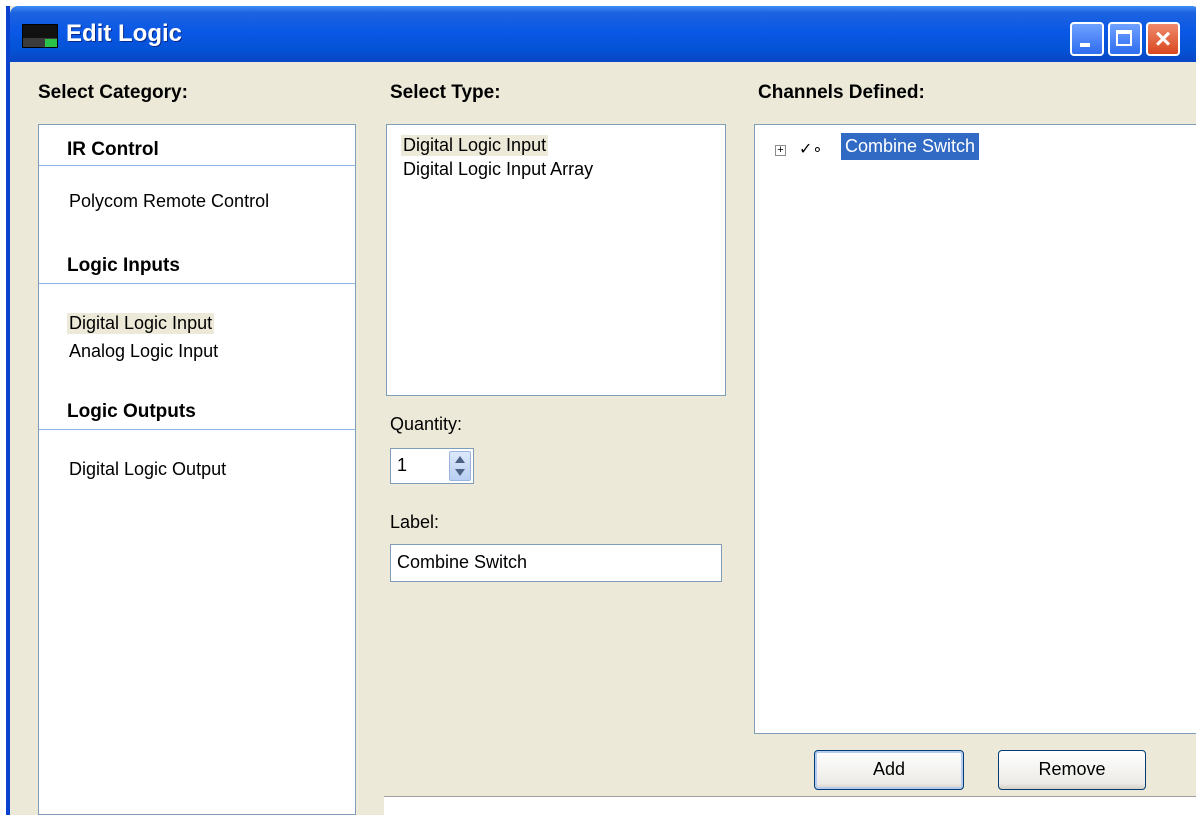 Image resolution: width=1196 pixels, height=815 pixels. I want to click on select-category-label: Select Category:, so click(113, 92).